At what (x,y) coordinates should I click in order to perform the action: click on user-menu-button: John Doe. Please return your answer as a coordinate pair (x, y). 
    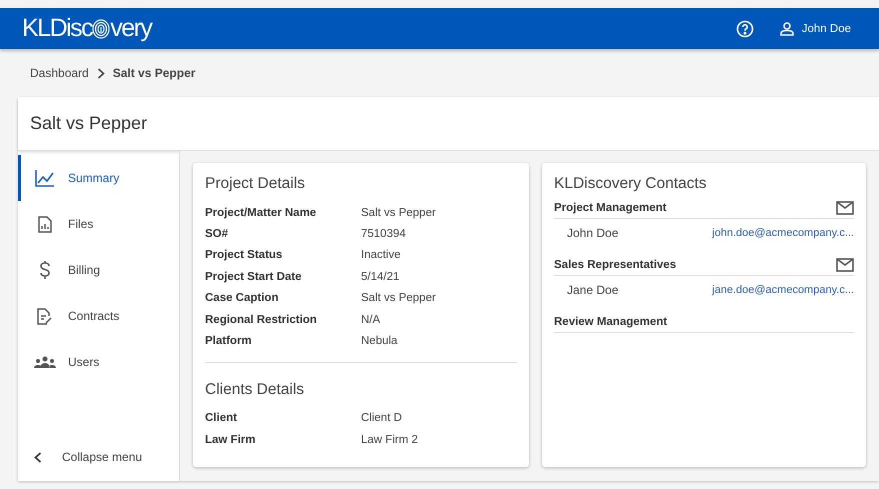
    Looking at the image, I should click on (815, 29).